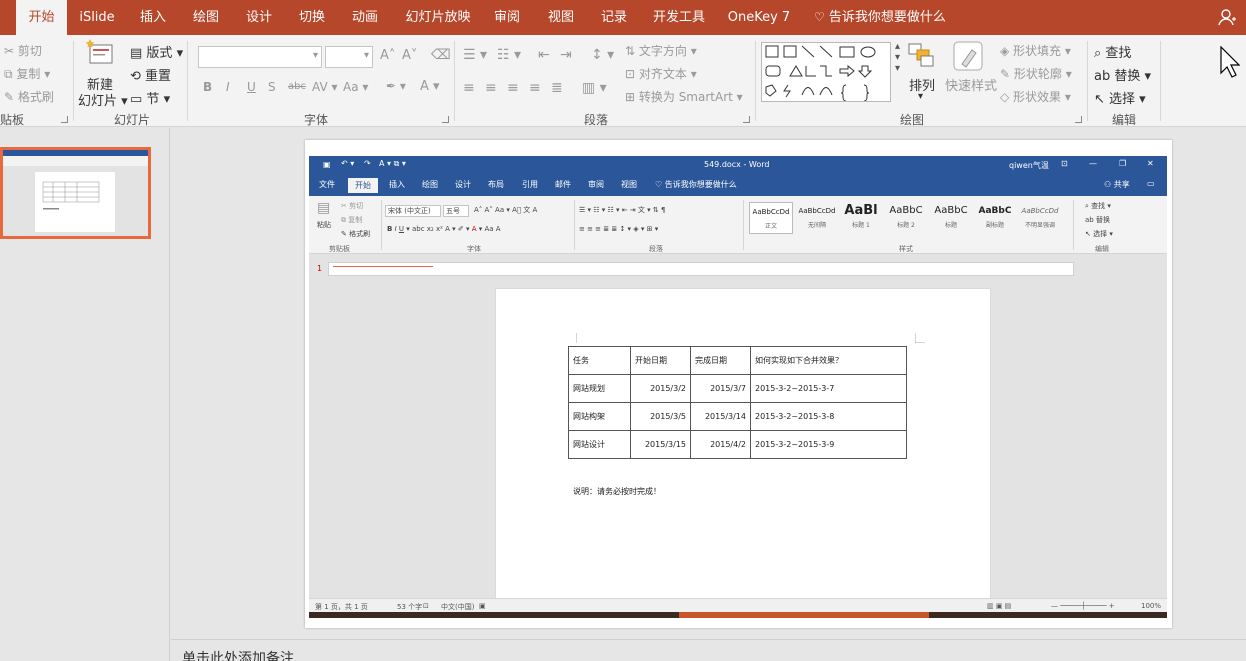 Image resolution: width=1246 pixels, height=661 pixels. What do you see at coordinates (138, 53) in the screenshot?
I see `layout-icon: ▤` at bounding box center [138, 53].